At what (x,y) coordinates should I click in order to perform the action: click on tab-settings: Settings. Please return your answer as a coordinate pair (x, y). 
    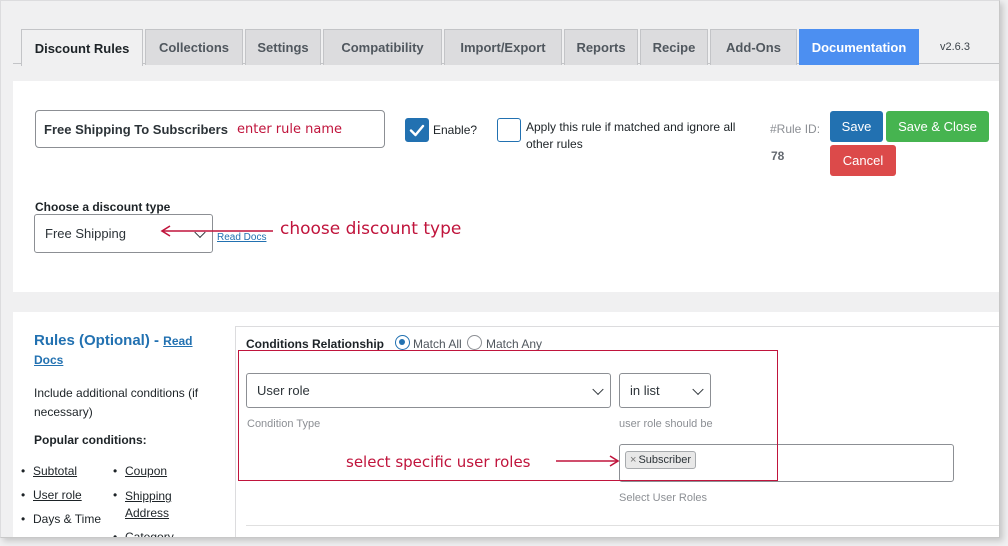
    Looking at the image, I should click on (283, 47).